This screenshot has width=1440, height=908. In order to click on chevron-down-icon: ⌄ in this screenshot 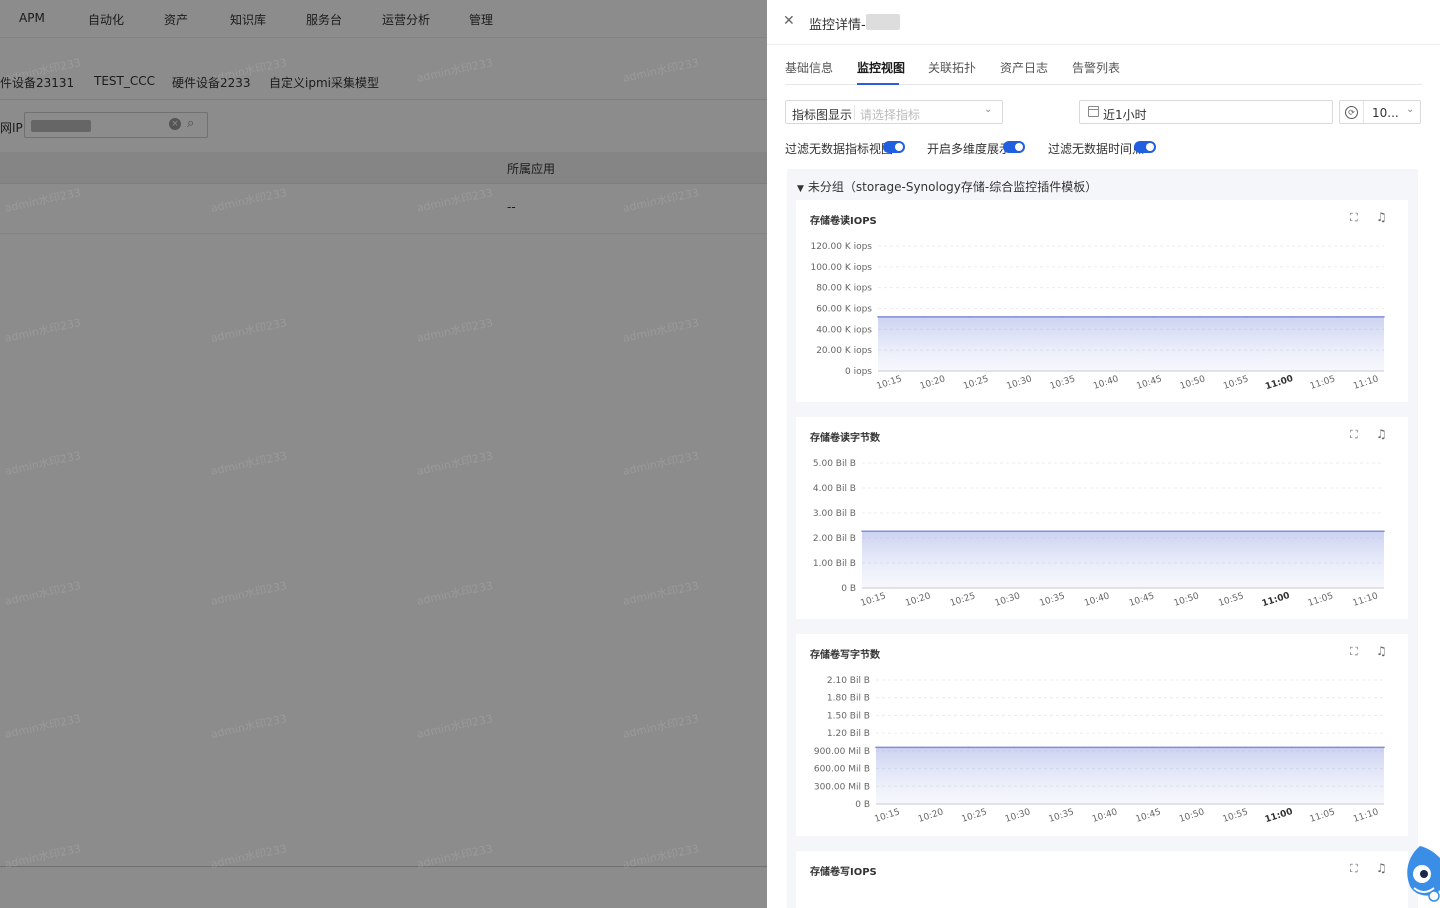, I will do `click(988, 109)`.